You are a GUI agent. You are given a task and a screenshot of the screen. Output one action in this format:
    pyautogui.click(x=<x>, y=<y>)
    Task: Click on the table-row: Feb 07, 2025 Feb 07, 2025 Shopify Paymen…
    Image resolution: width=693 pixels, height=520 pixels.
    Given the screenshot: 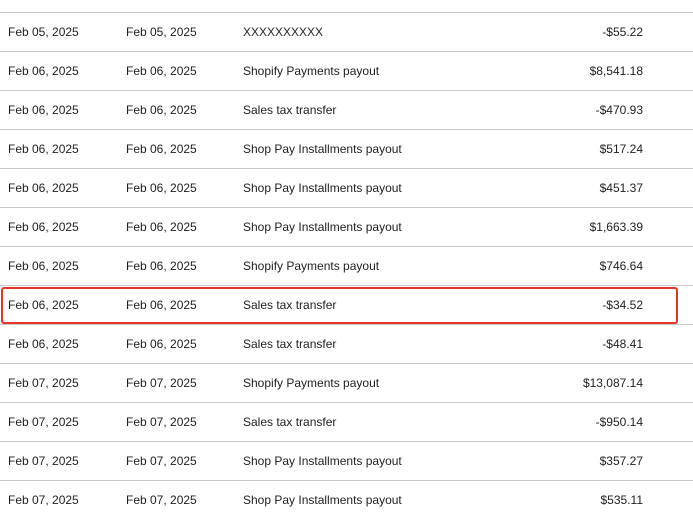 What is the action you would take?
    pyautogui.click(x=346, y=383)
    